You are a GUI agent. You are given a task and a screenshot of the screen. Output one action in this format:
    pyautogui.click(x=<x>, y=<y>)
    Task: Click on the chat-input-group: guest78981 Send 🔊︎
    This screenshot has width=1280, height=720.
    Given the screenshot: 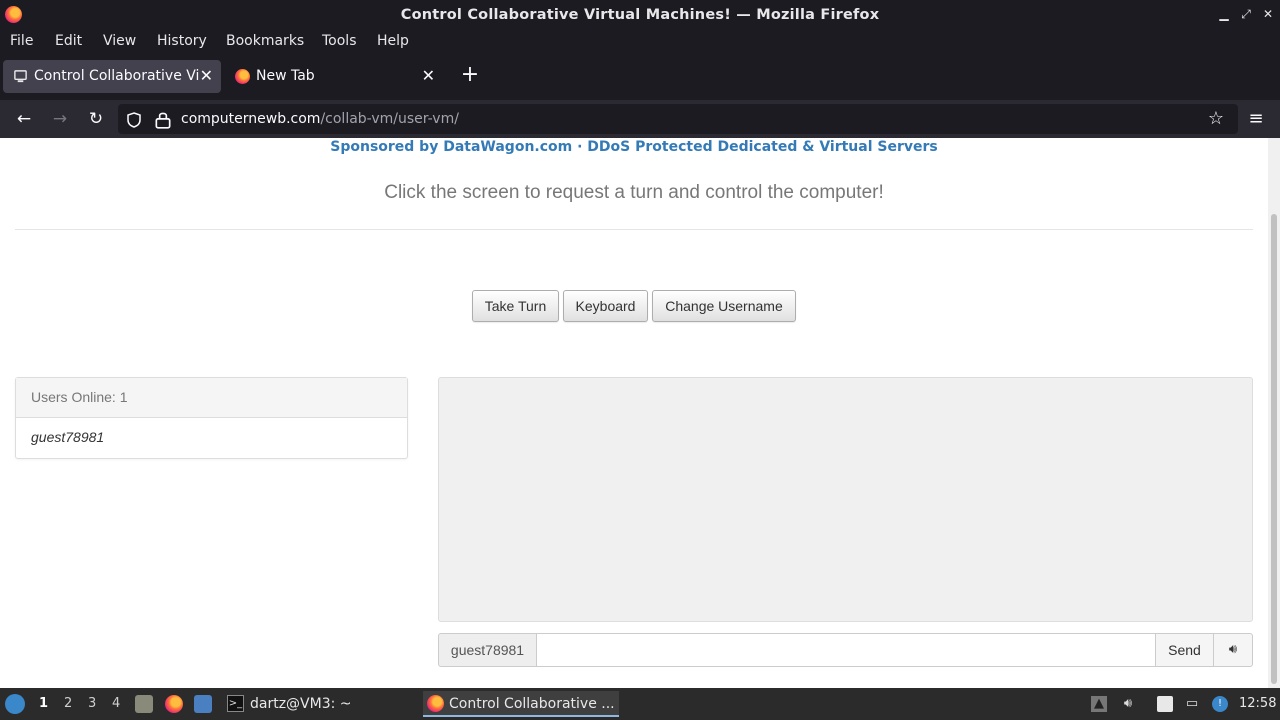 What is the action you would take?
    pyautogui.click(x=845, y=650)
    